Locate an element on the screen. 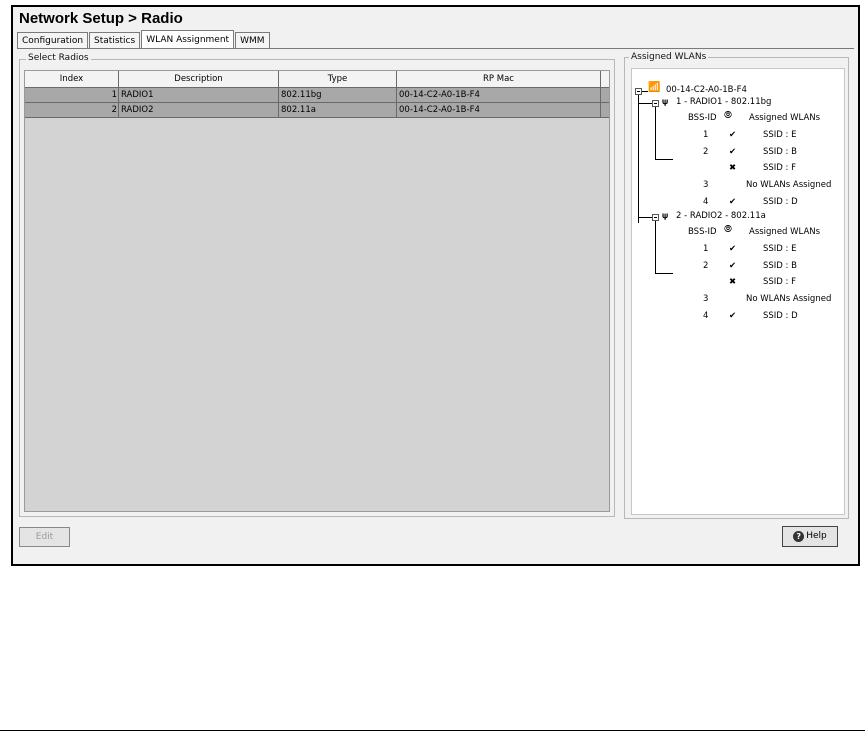  tree-radio1-node: 1 - RADIO1 - 802.11bg is located at coordinates (723, 102).